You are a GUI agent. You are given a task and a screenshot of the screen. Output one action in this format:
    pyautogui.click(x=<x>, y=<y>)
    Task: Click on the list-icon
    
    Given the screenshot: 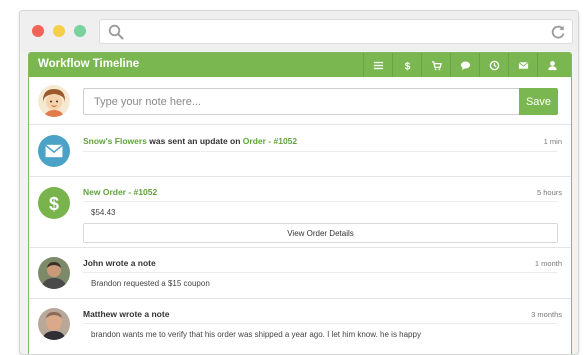 What is the action you would take?
    pyautogui.click(x=377, y=65)
    